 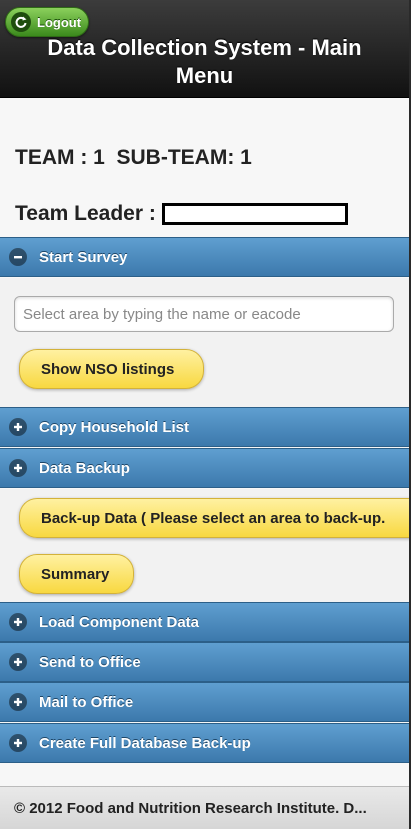 What do you see at coordinates (90, 662) in the screenshot?
I see `section-label: Send to Office` at bounding box center [90, 662].